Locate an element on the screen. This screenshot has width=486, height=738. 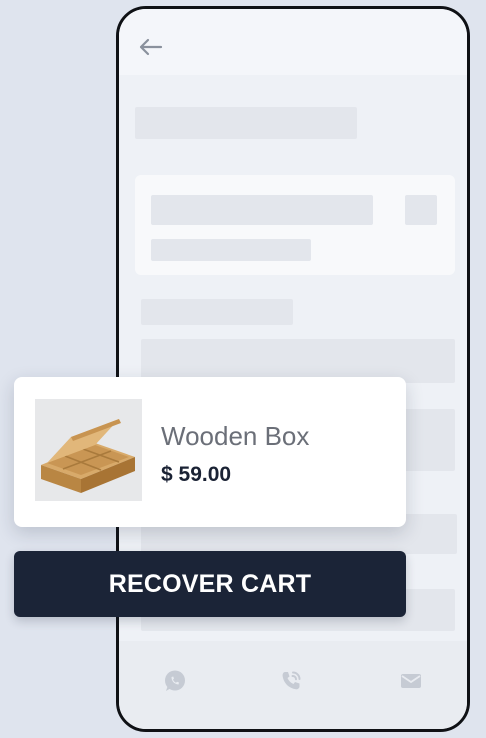
product-price: $ 59.00 is located at coordinates (196, 474).